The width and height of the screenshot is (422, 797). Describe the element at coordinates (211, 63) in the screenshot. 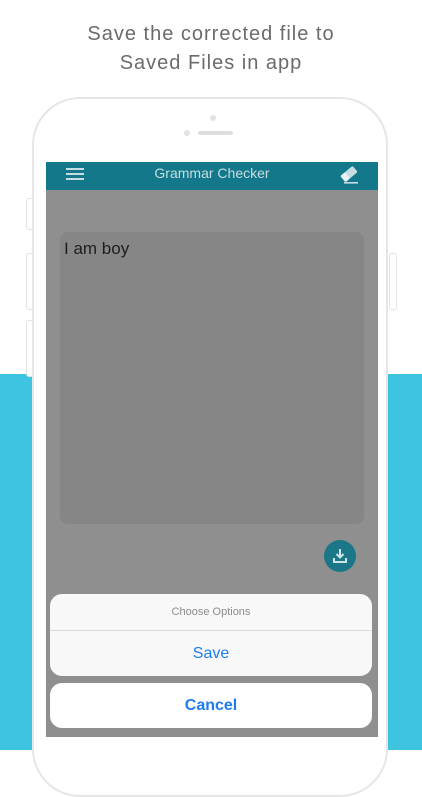

I see `caption-line-2: Saved Files in app` at that location.